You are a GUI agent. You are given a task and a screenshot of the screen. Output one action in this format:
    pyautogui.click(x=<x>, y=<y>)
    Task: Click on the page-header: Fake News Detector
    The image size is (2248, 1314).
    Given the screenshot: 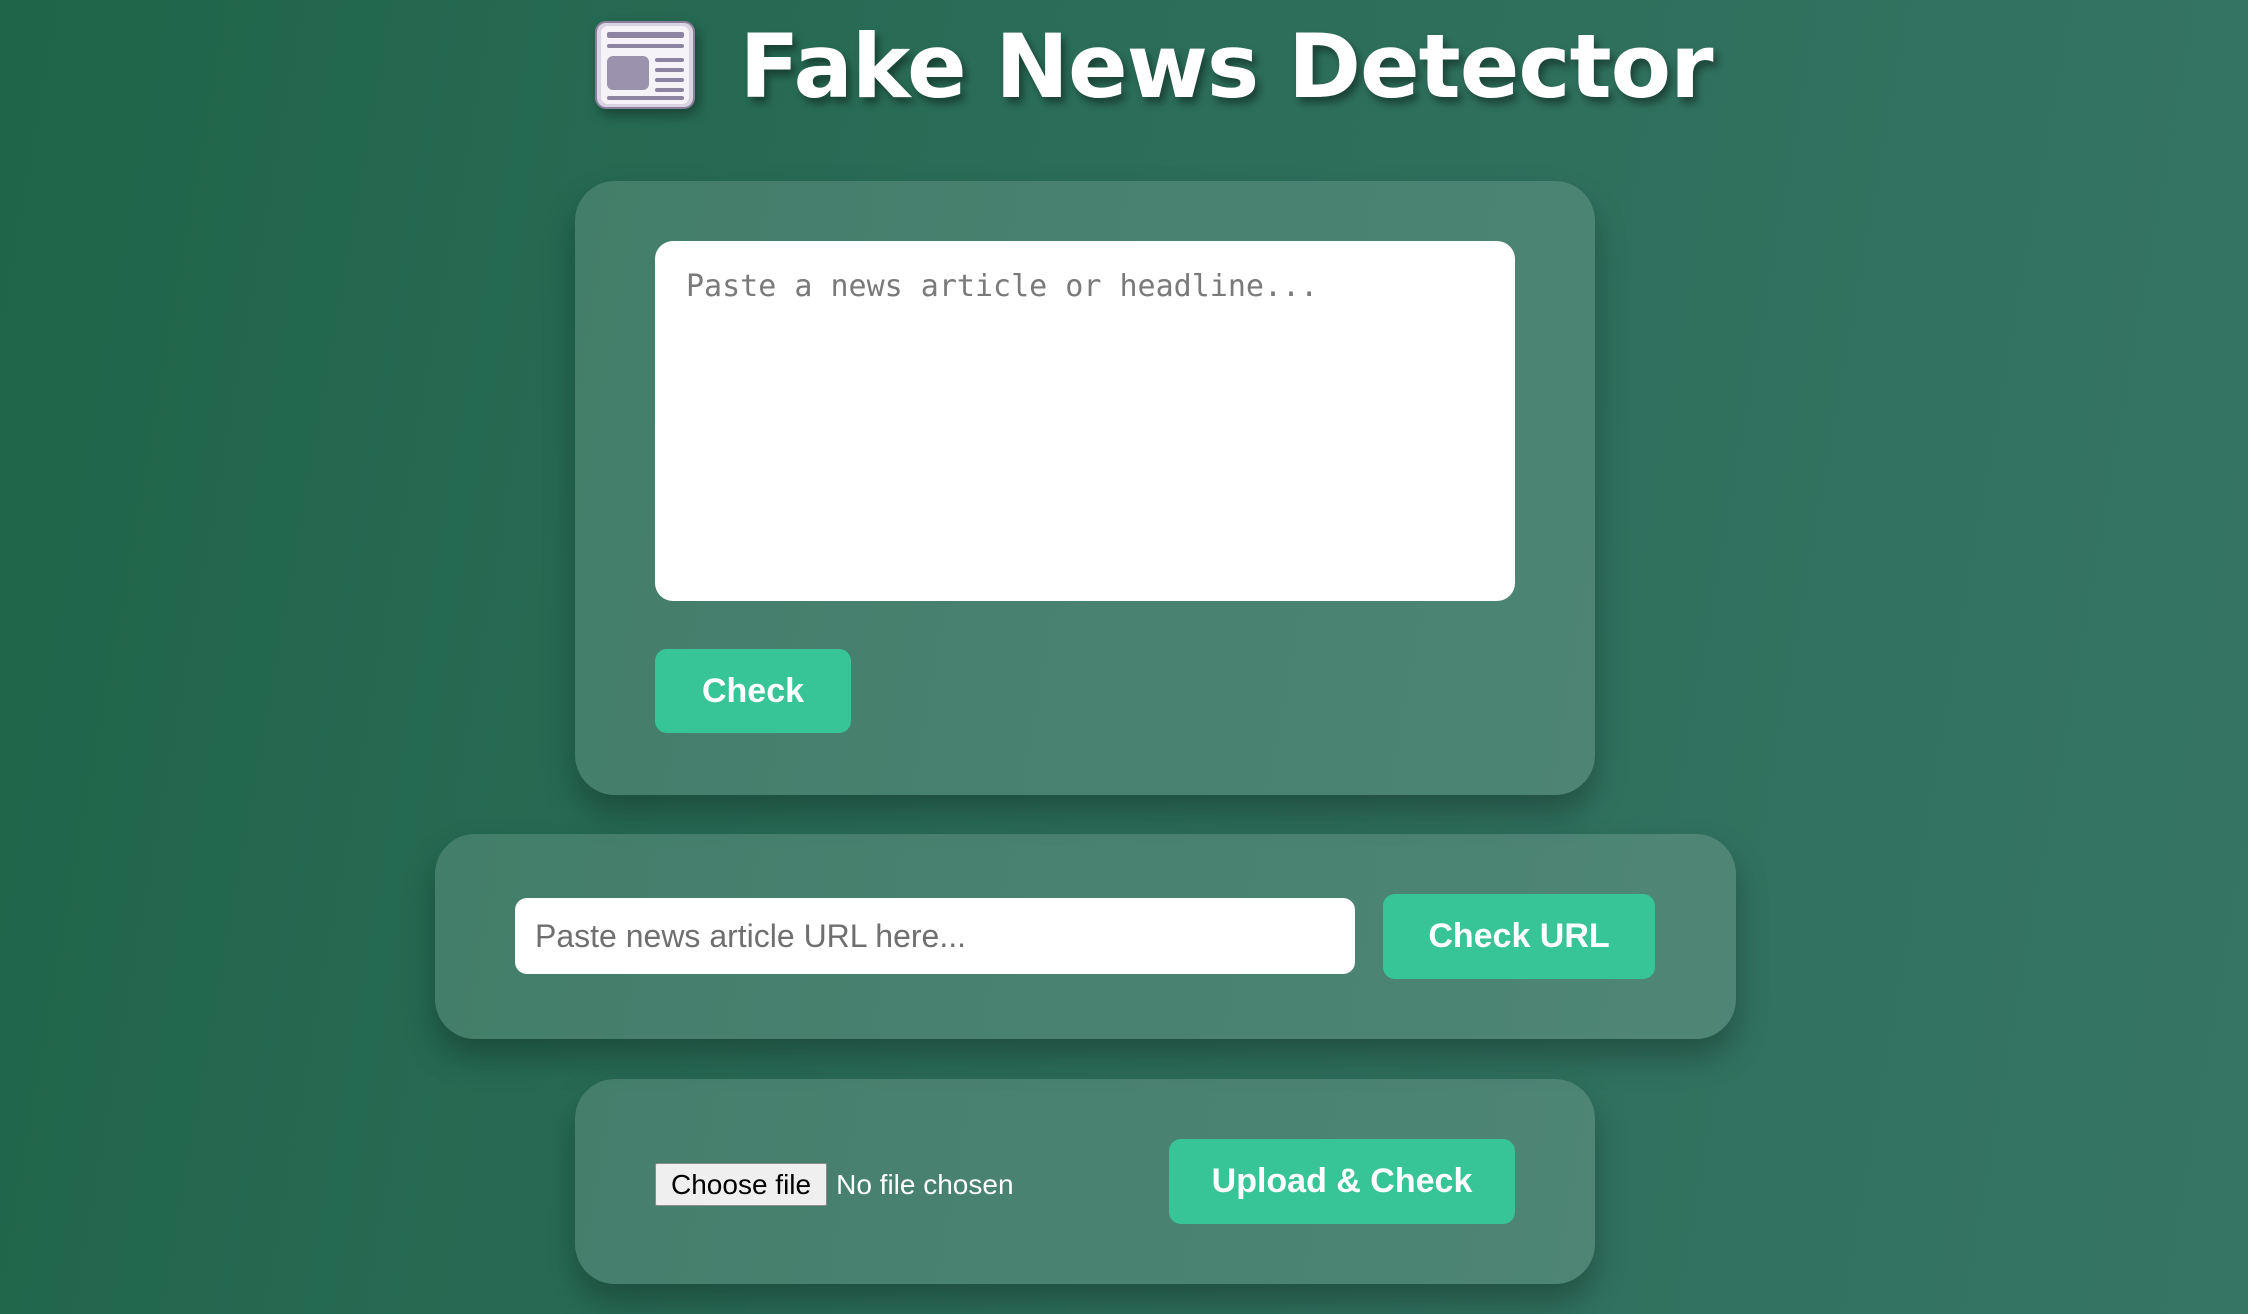 What is the action you would take?
    pyautogui.click(x=1124, y=66)
    